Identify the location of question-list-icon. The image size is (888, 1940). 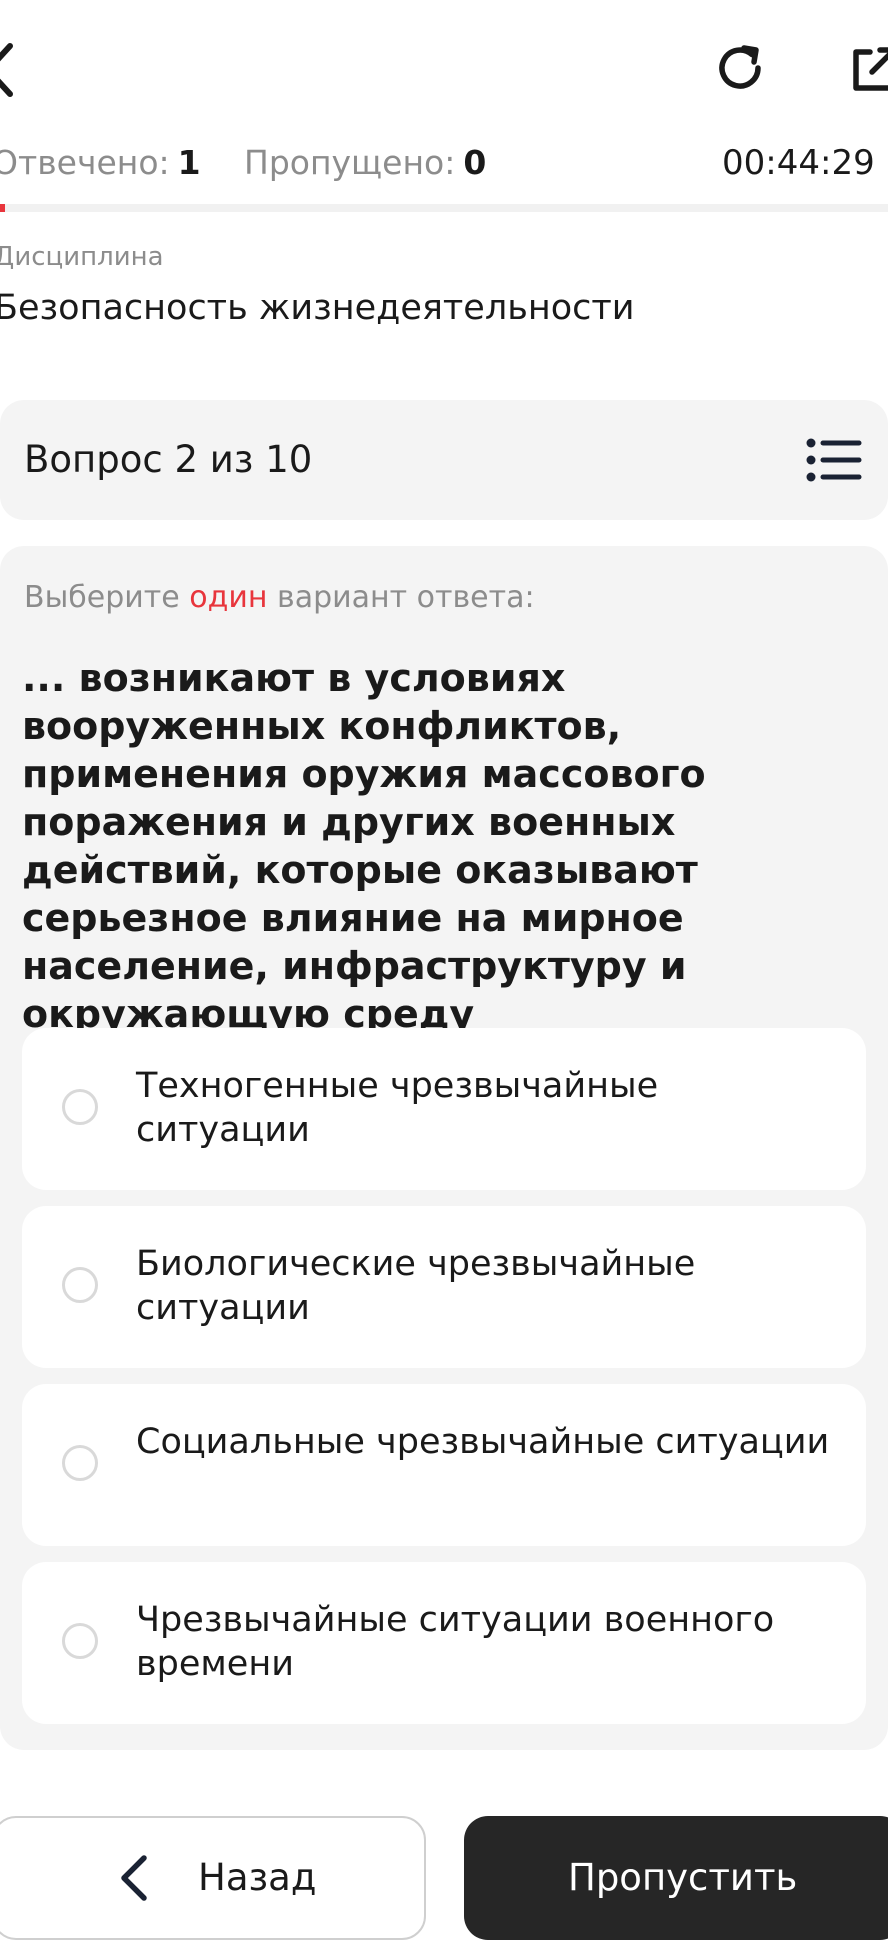
(834, 460).